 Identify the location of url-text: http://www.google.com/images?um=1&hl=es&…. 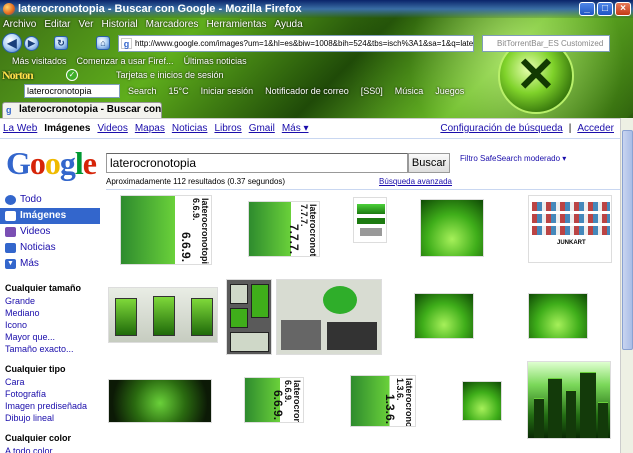
(304, 43).